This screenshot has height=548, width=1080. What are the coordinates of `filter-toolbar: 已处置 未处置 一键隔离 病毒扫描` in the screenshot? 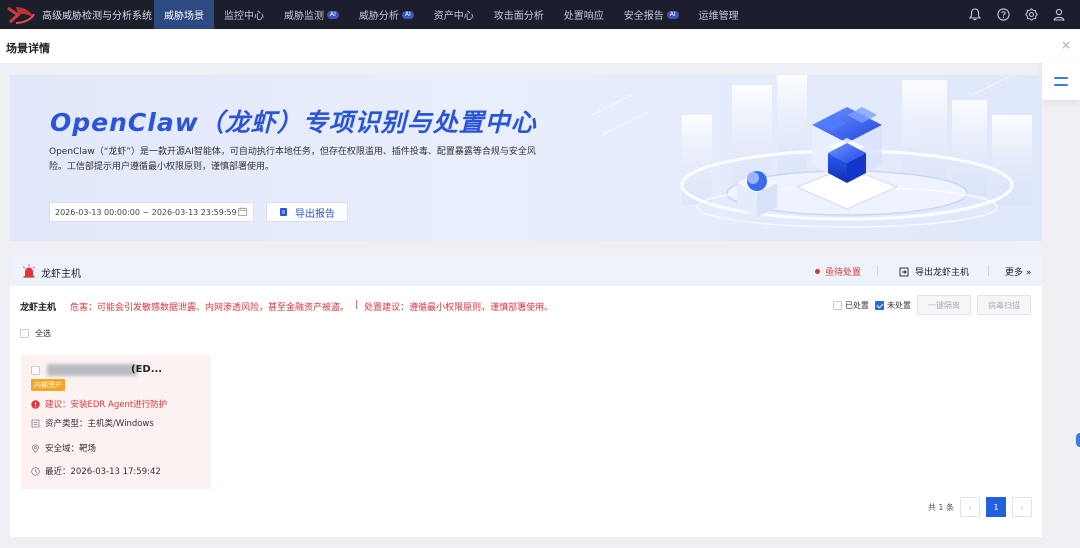 It's located at (932, 305).